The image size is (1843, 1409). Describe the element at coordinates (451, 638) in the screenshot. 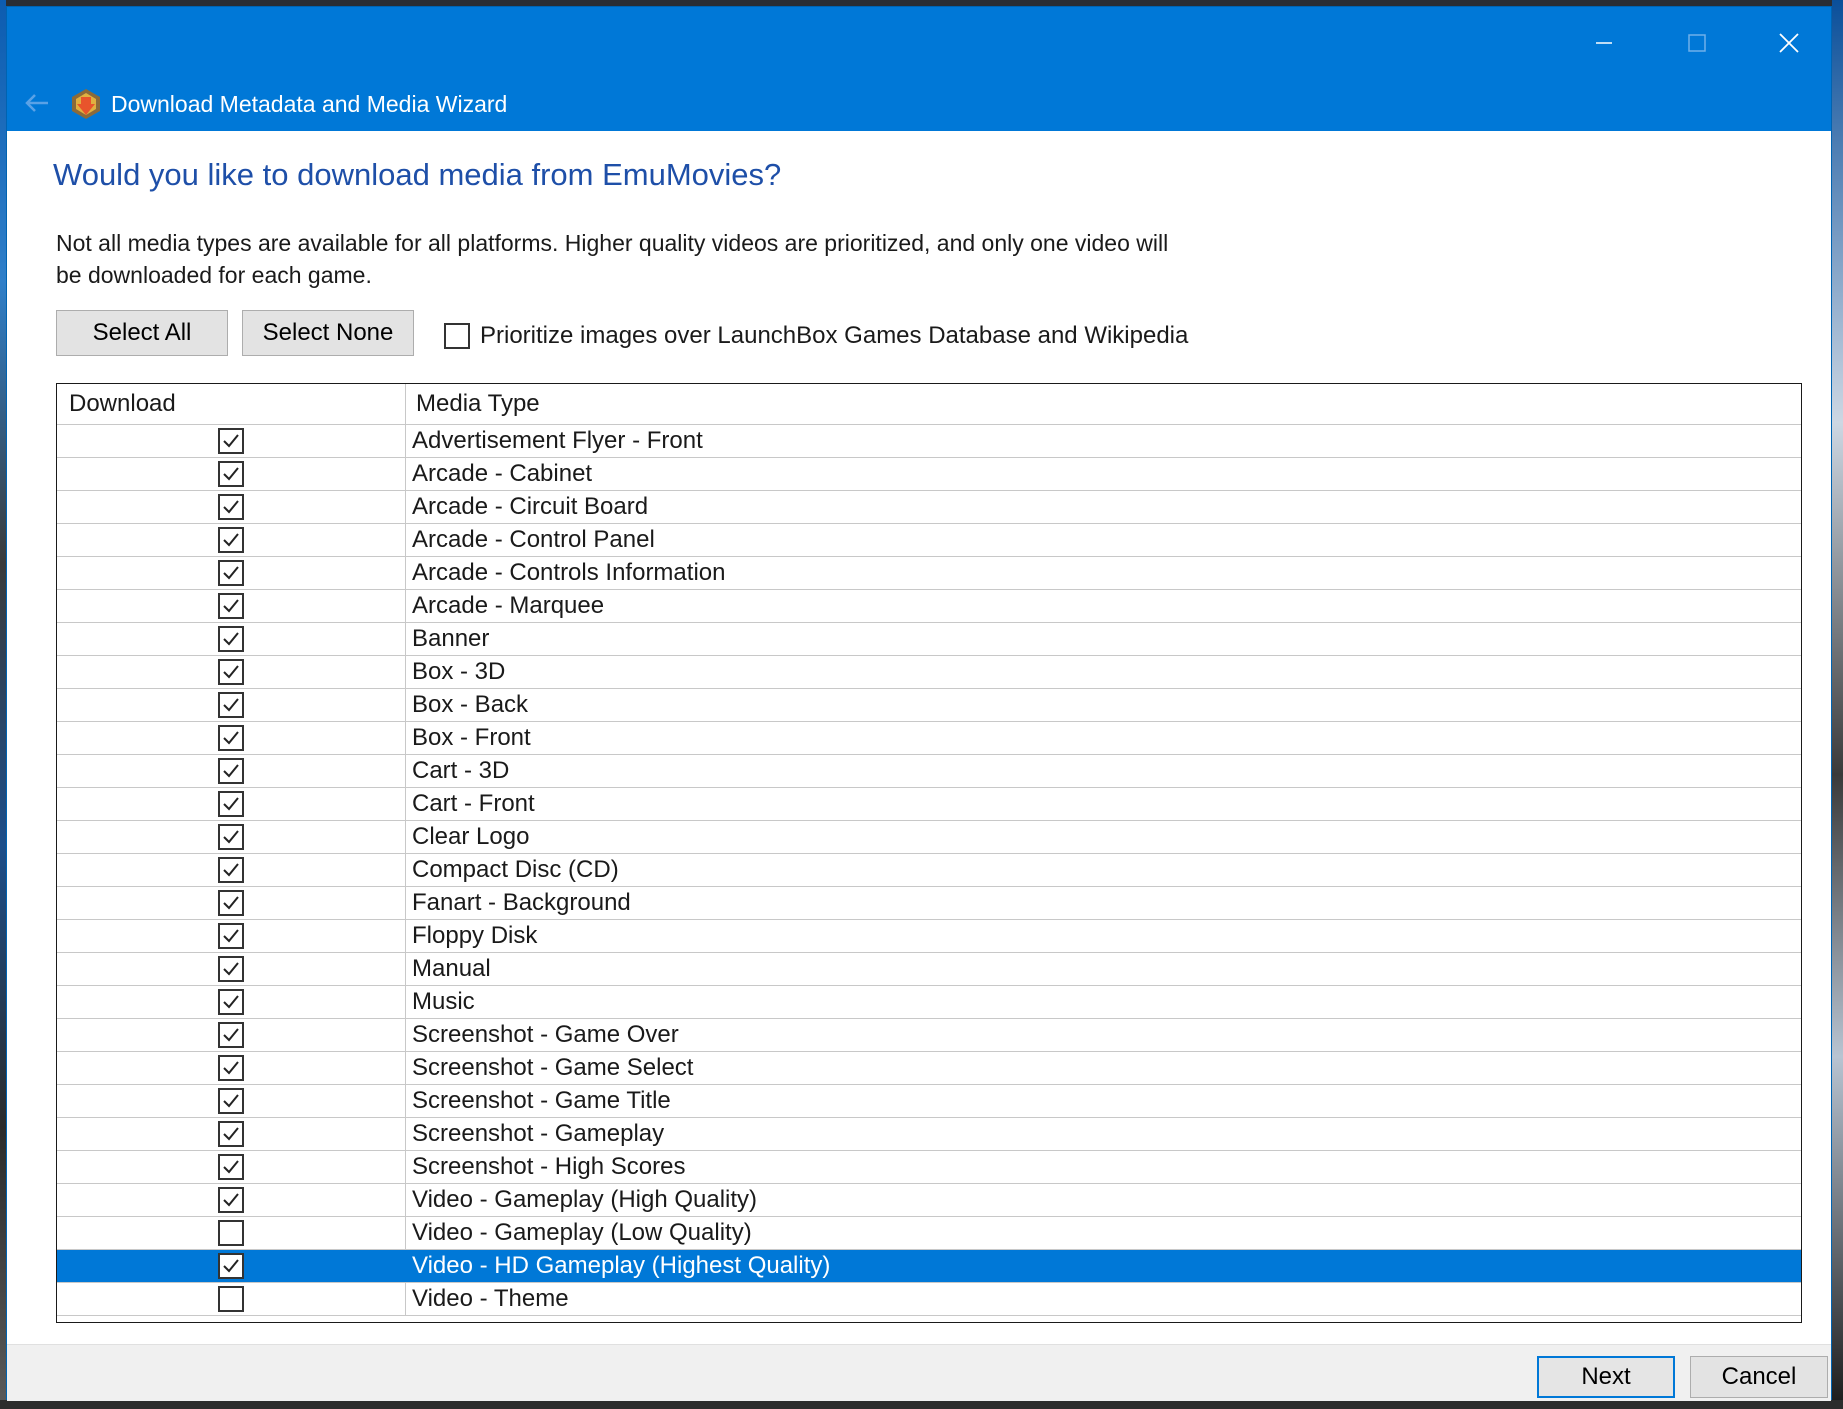

I see `media-type-cell: Banner` at that location.